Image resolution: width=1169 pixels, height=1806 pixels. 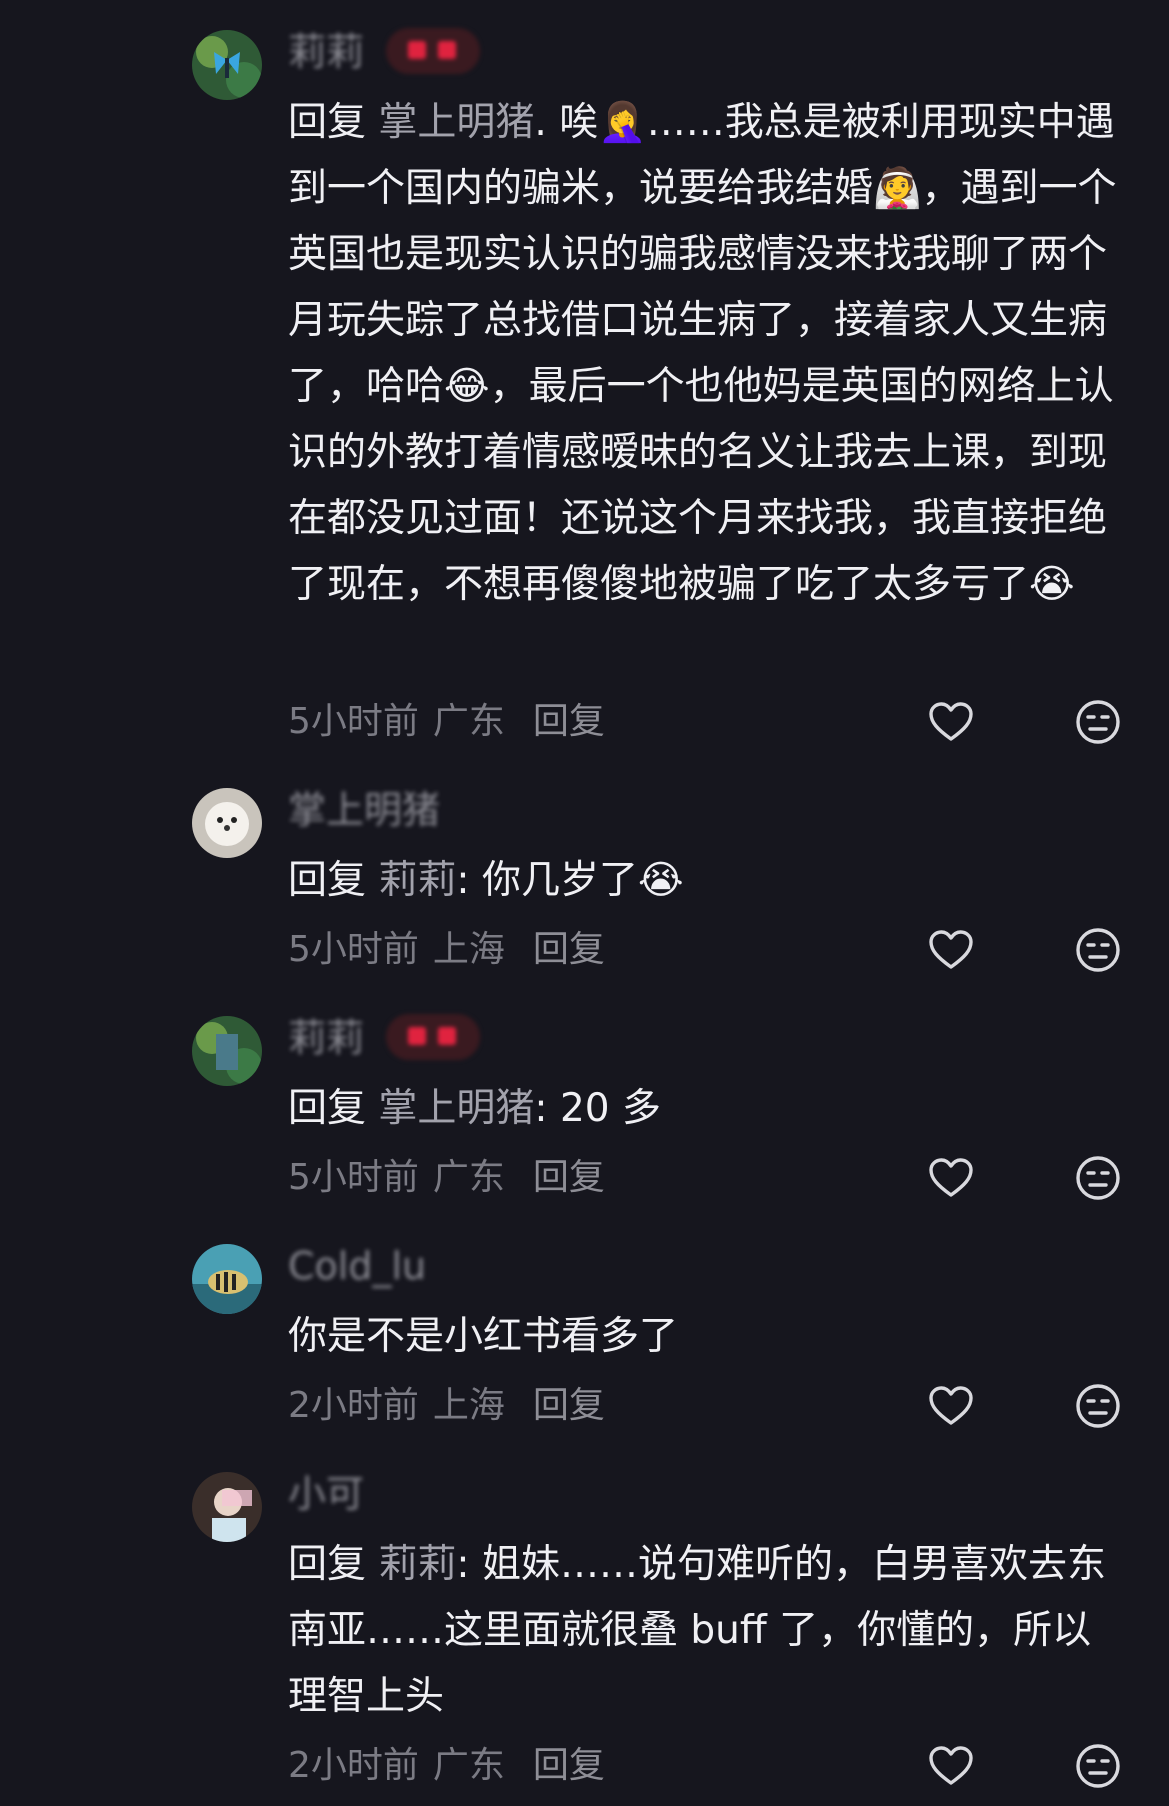 What do you see at coordinates (708, 881) in the screenshot?
I see `comment-text: 回复 莉莉: 你几岁了😭` at bounding box center [708, 881].